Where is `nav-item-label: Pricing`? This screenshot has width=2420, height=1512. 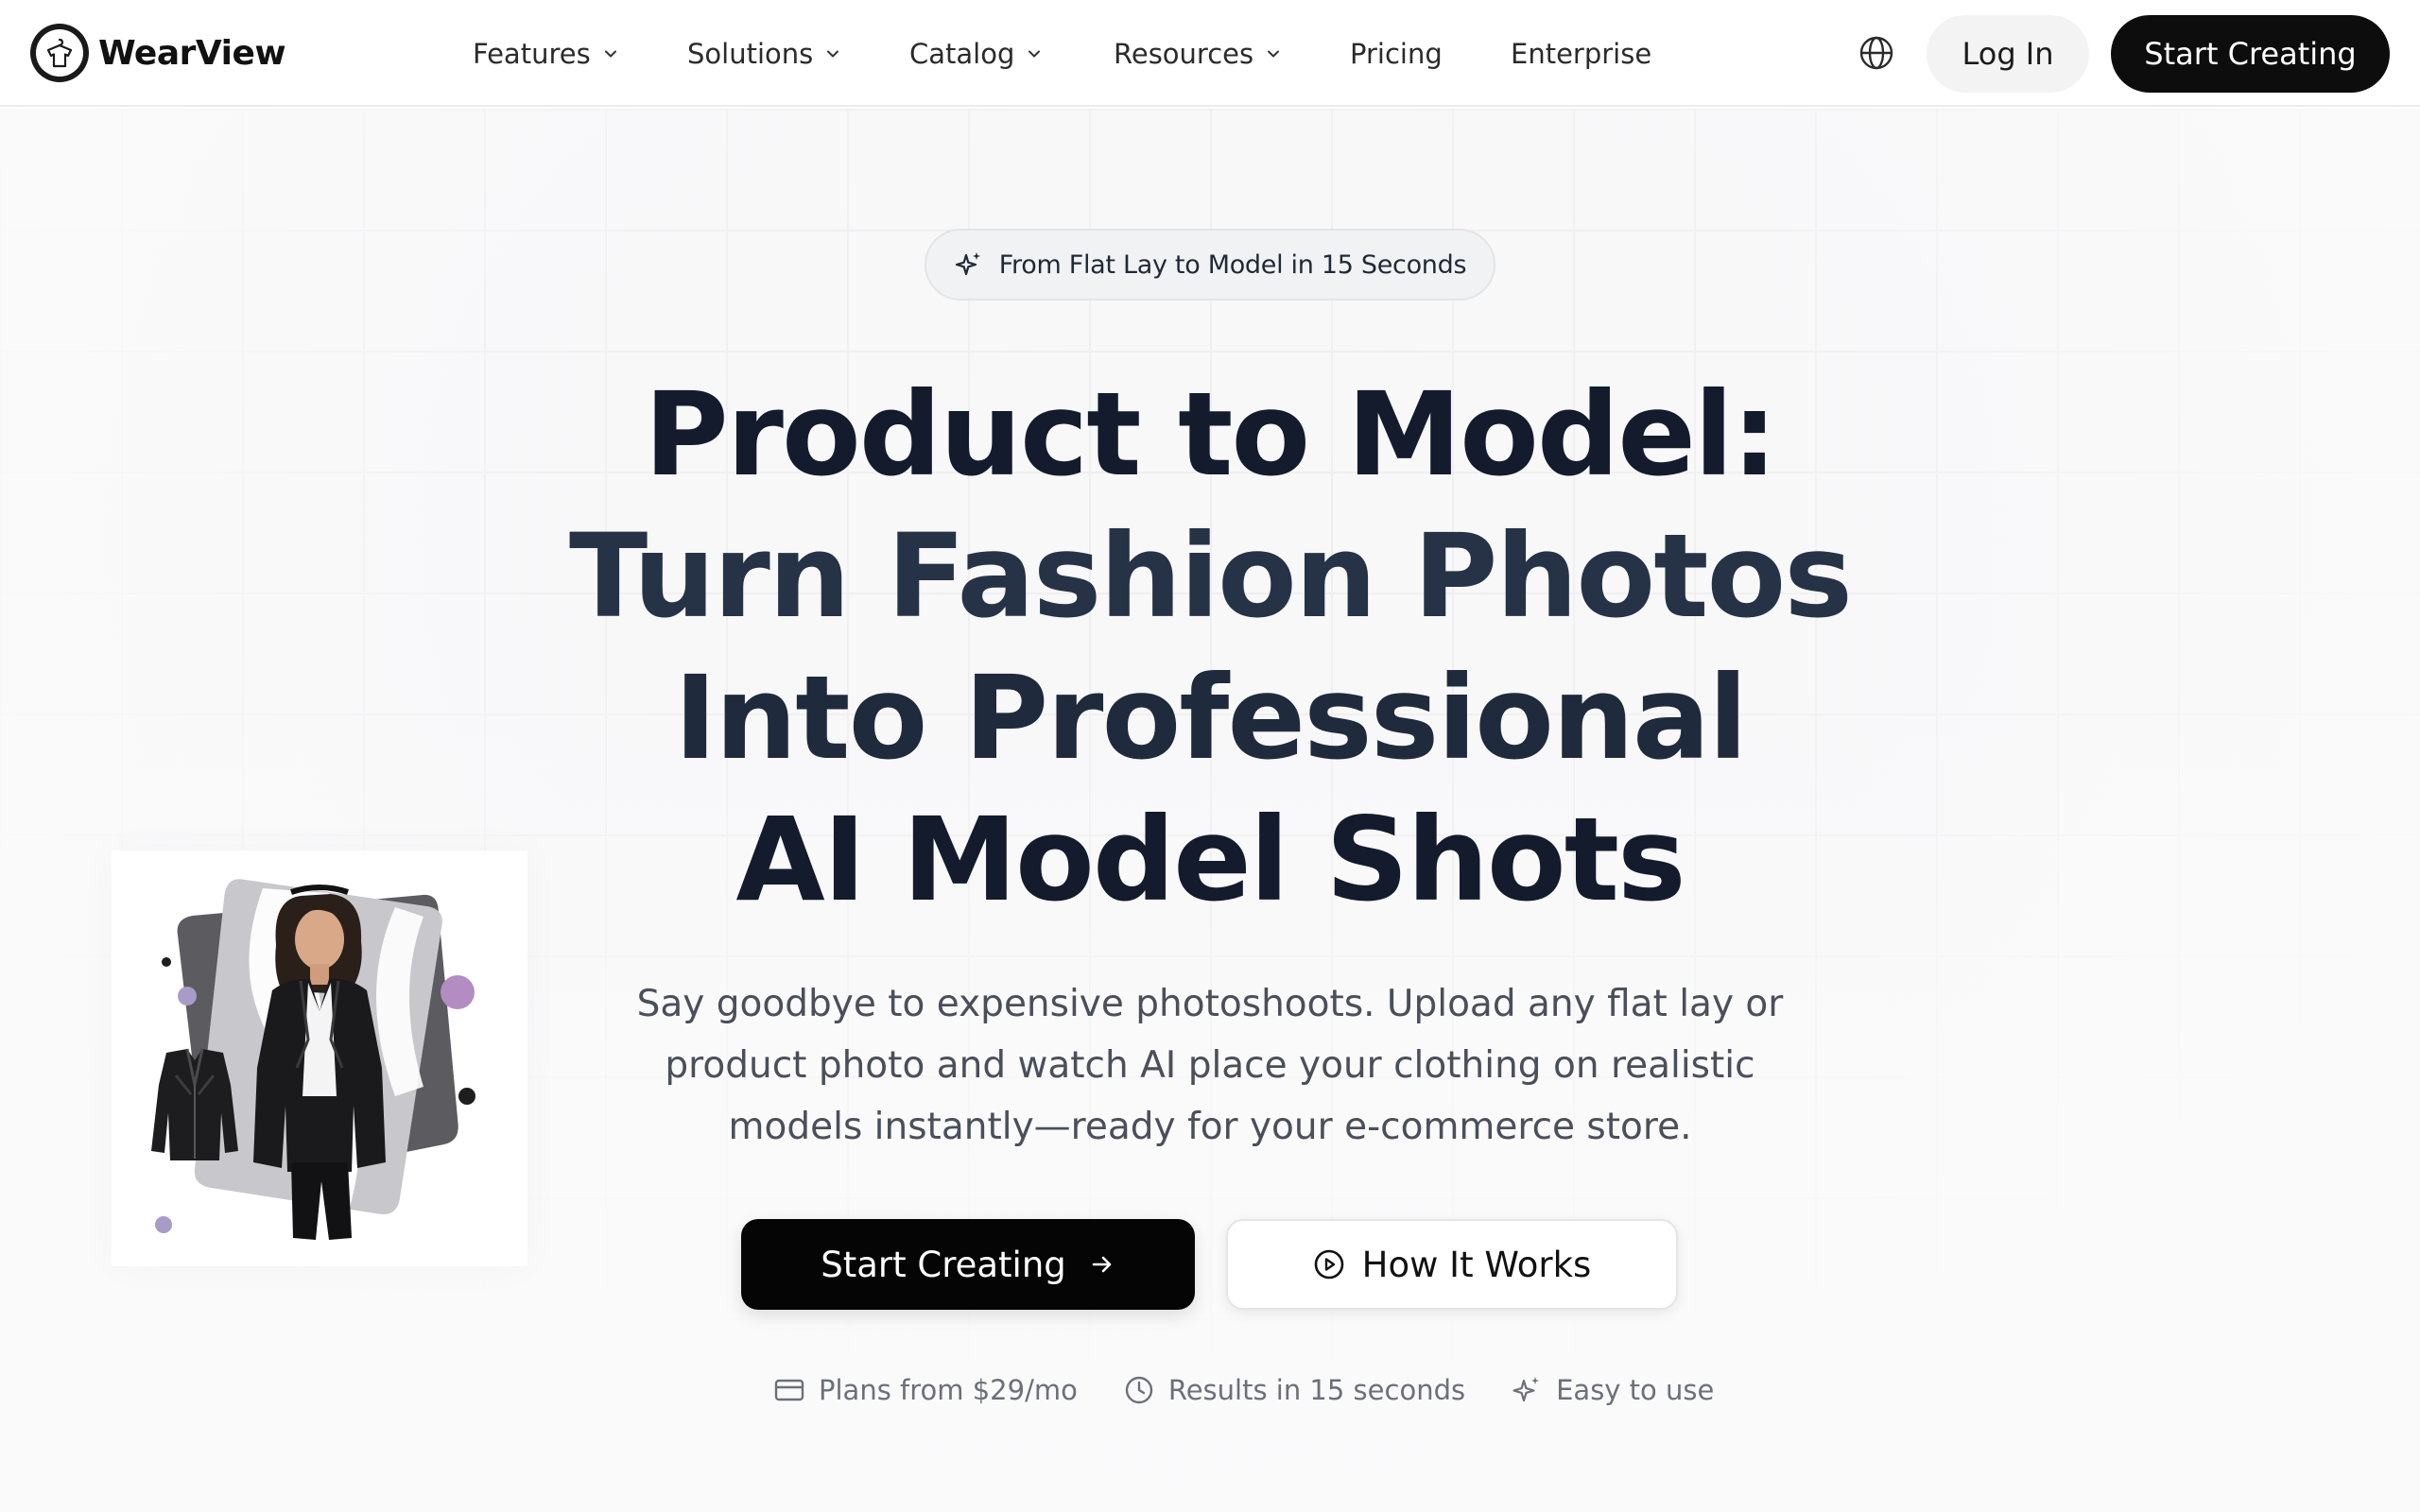 nav-item-label: Pricing is located at coordinates (1396, 54).